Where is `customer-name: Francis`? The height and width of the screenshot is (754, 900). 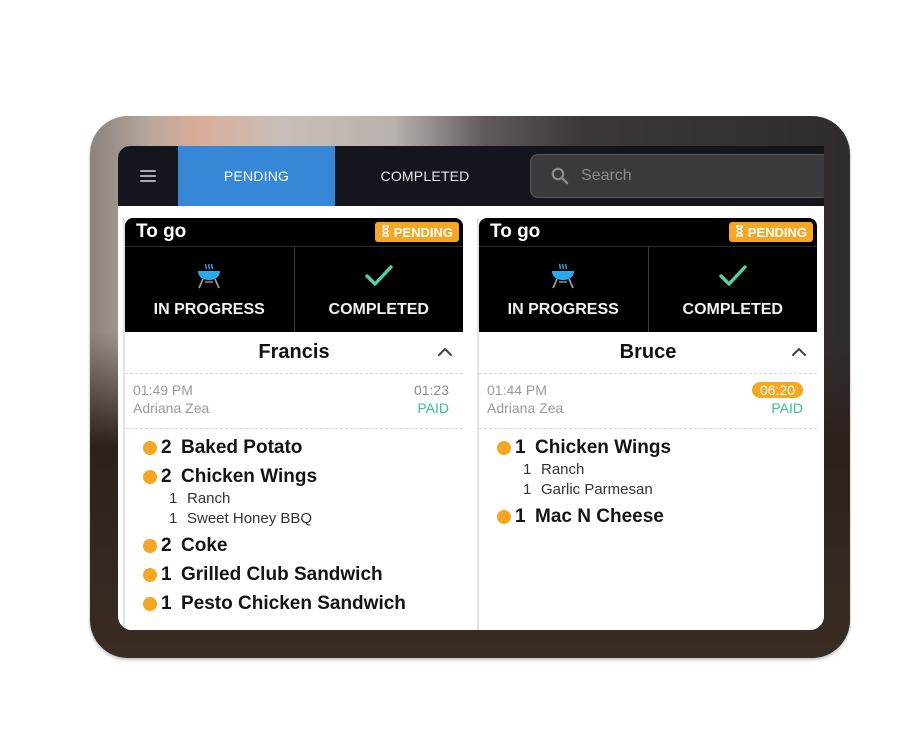 customer-name: Francis is located at coordinates (294, 352).